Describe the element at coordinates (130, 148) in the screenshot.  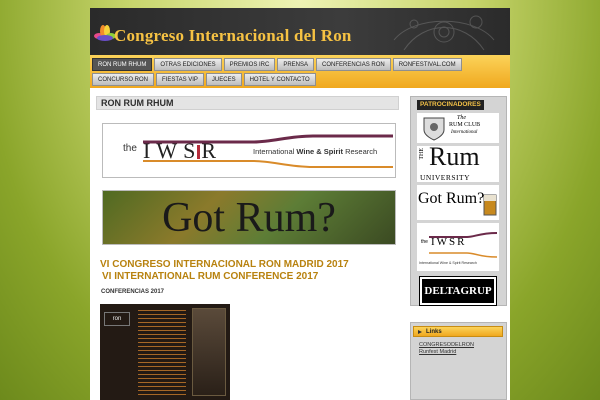
I see `iwsr-prefix: the` at that location.